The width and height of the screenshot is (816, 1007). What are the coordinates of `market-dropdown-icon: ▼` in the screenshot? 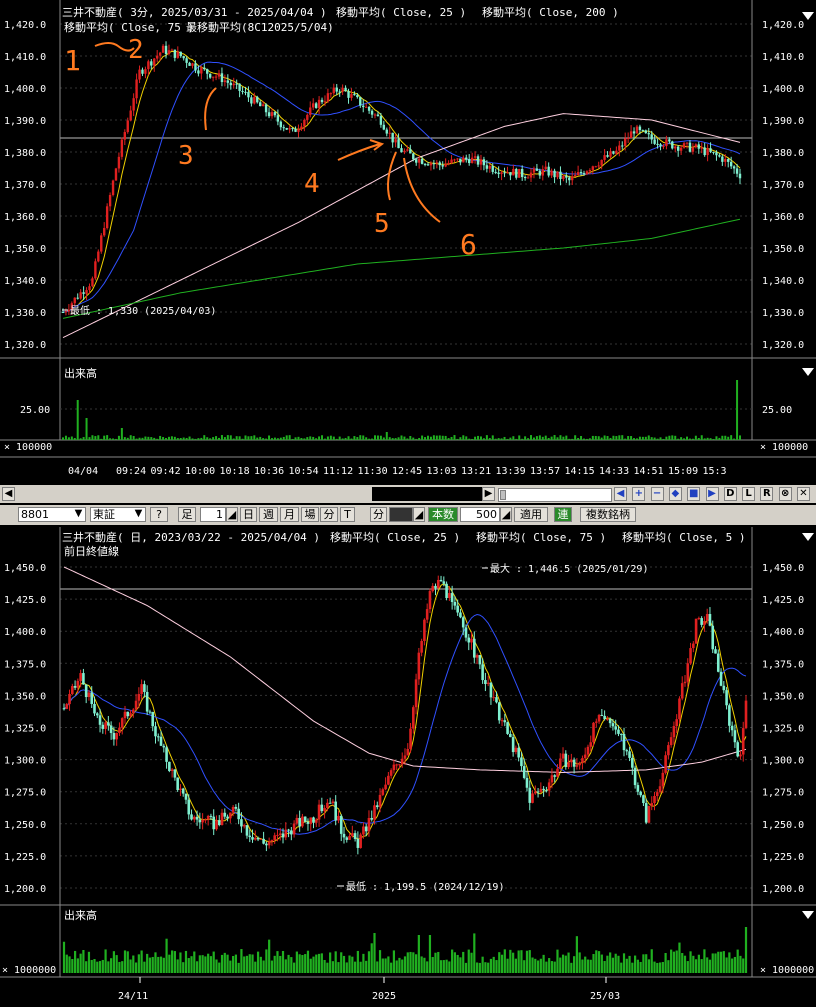 It's located at (138, 515).